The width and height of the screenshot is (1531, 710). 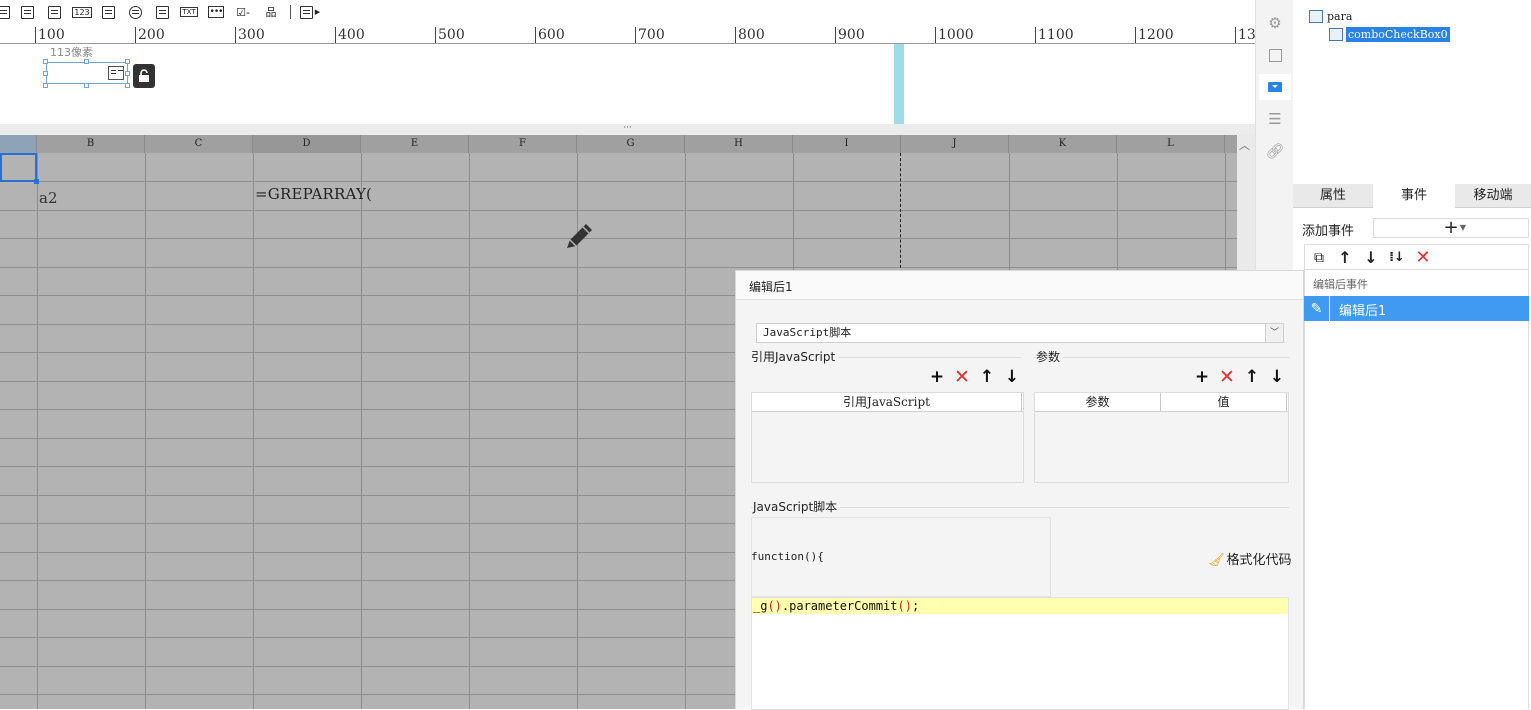 I want to click on delete-ref-icon: ✕, so click(x=962, y=377).